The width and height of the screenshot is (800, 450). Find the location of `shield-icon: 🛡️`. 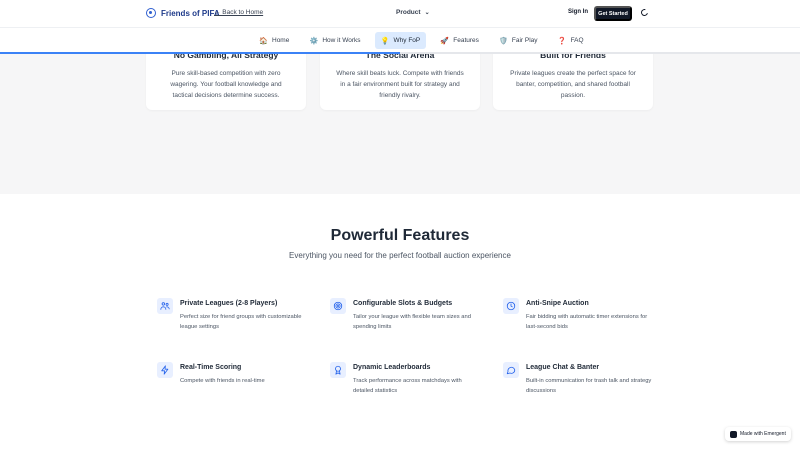

shield-icon: 🛡️ is located at coordinates (503, 41).